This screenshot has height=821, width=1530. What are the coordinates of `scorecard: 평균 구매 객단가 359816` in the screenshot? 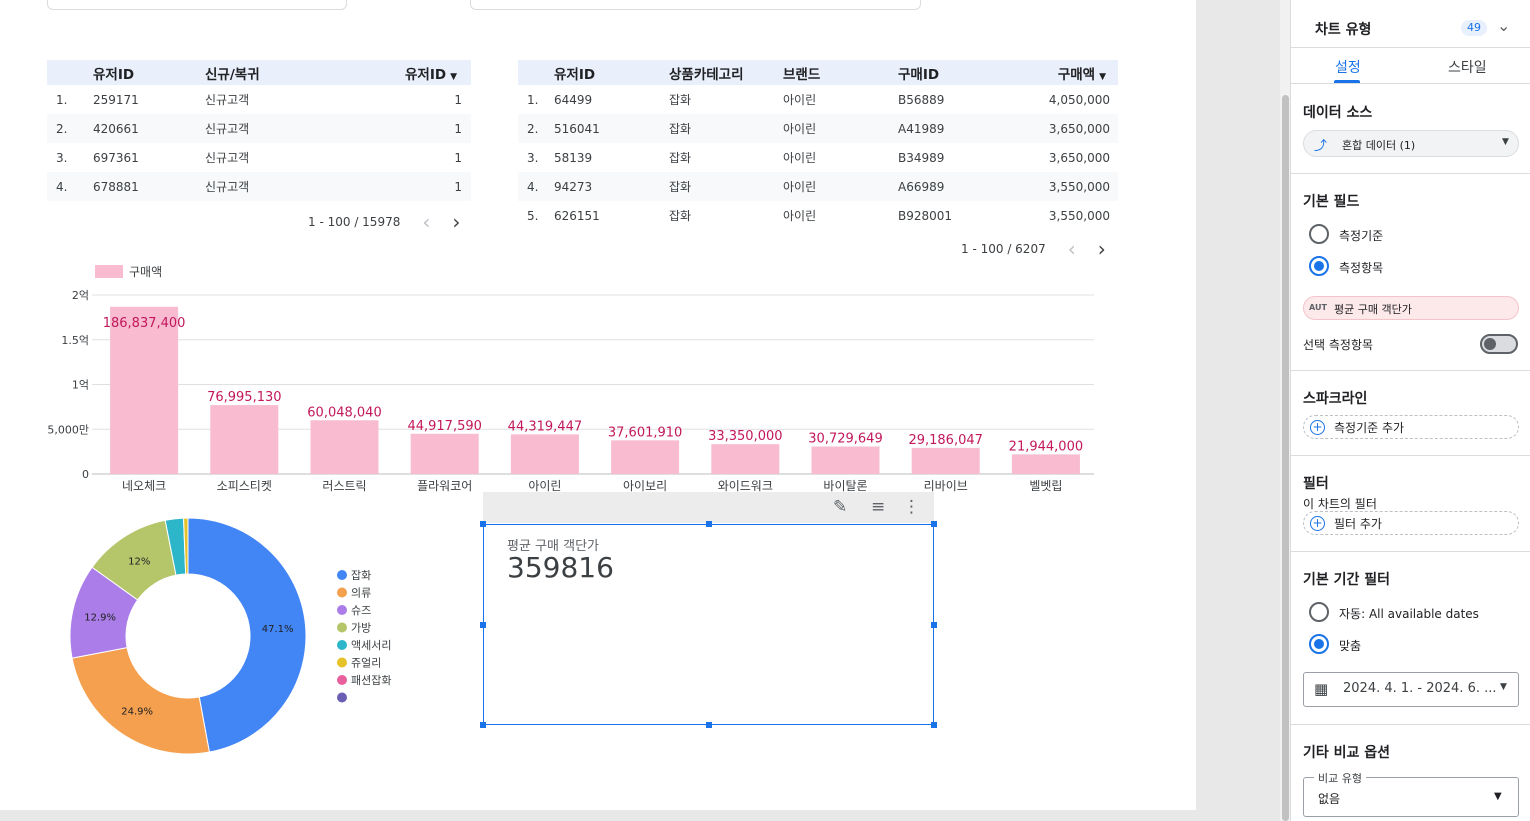 It's located at (708, 624).